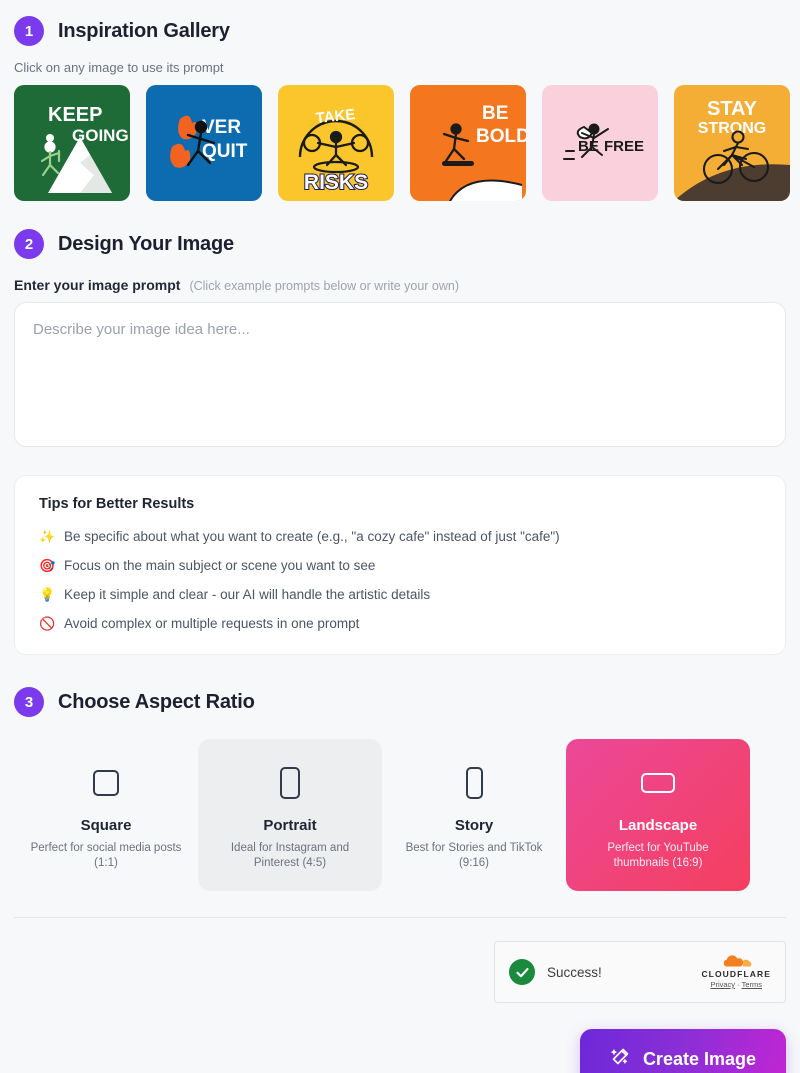  I want to click on svg-text: RISKS, so click(336, 182).